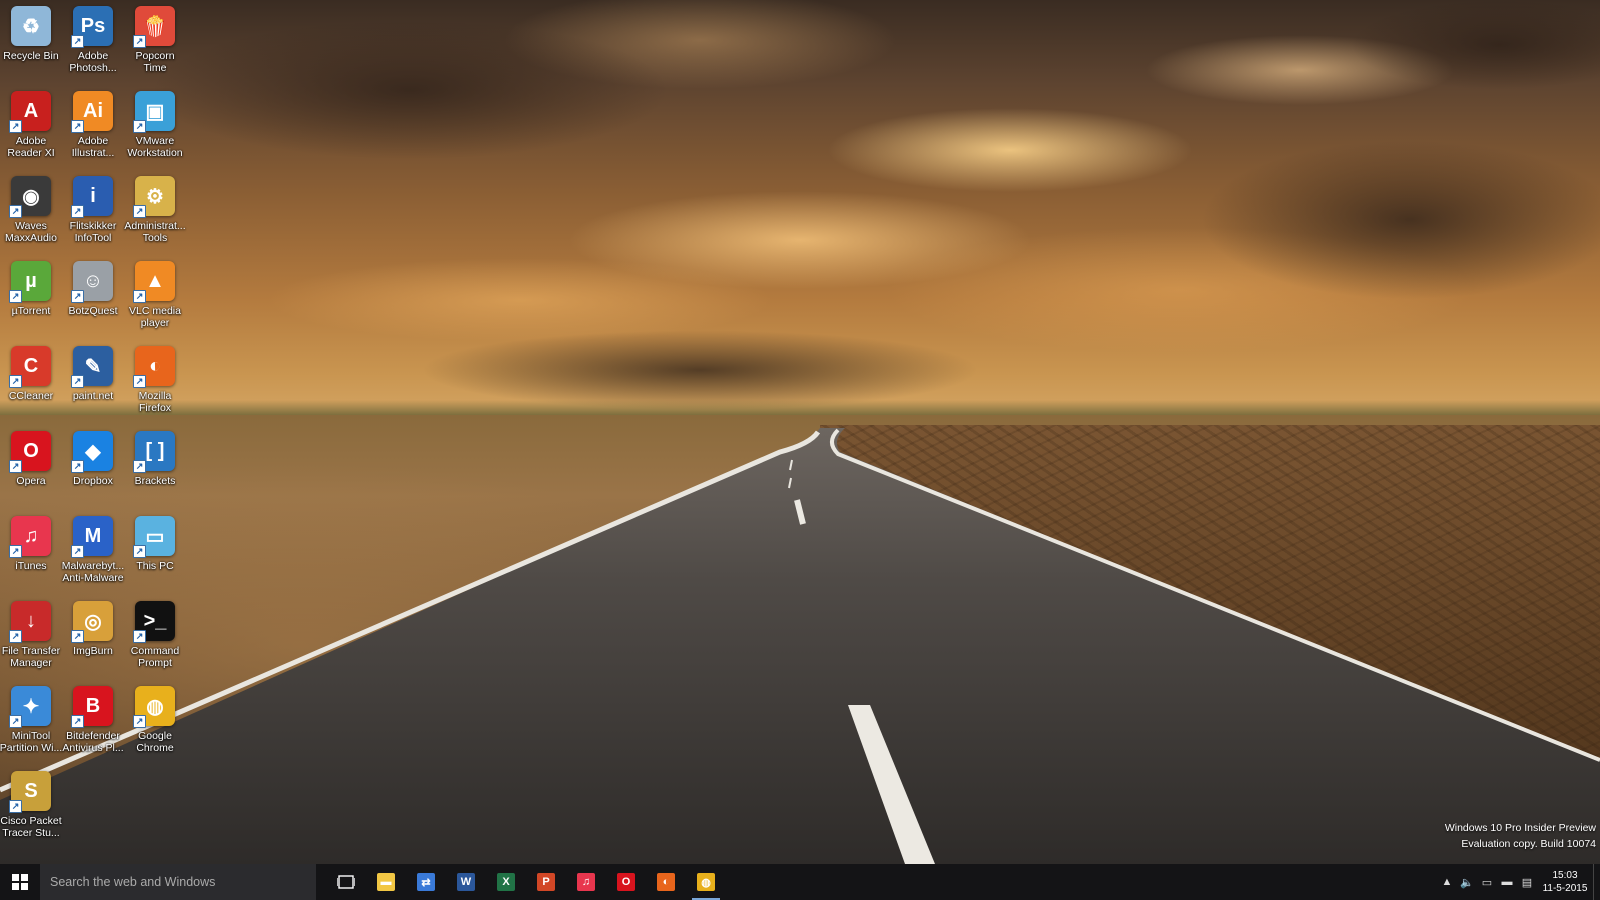  I want to click on desktop-icon-label: Google Chrome, so click(155, 742).